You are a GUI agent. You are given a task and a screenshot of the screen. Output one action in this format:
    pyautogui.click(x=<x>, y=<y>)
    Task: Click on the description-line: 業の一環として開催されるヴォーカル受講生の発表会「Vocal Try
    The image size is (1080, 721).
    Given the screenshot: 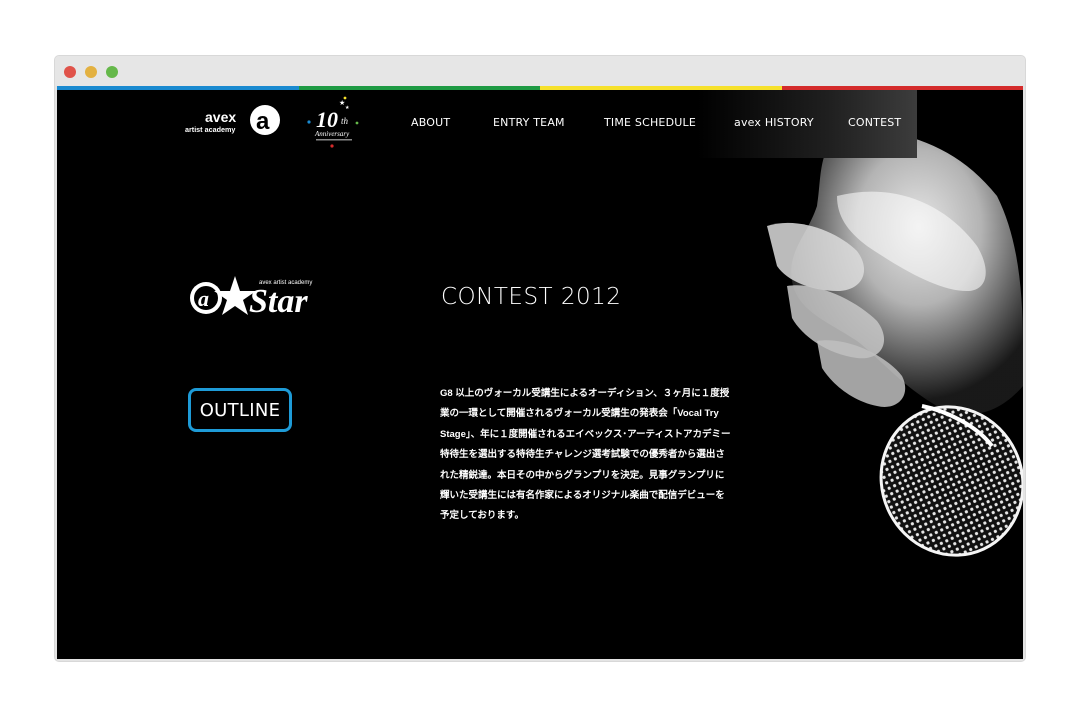 What is the action you would take?
    pyautogui.click(x=579, y=414)
    